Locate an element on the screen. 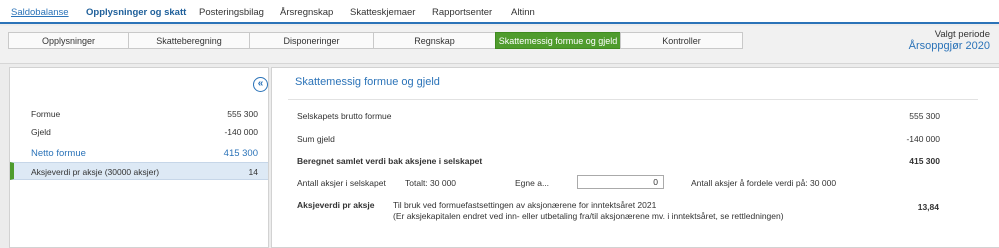 Image resolution: width=999 pixels, height=248 pixels. tab-kontroller: Kontroller is located at coordinates (681, 40).